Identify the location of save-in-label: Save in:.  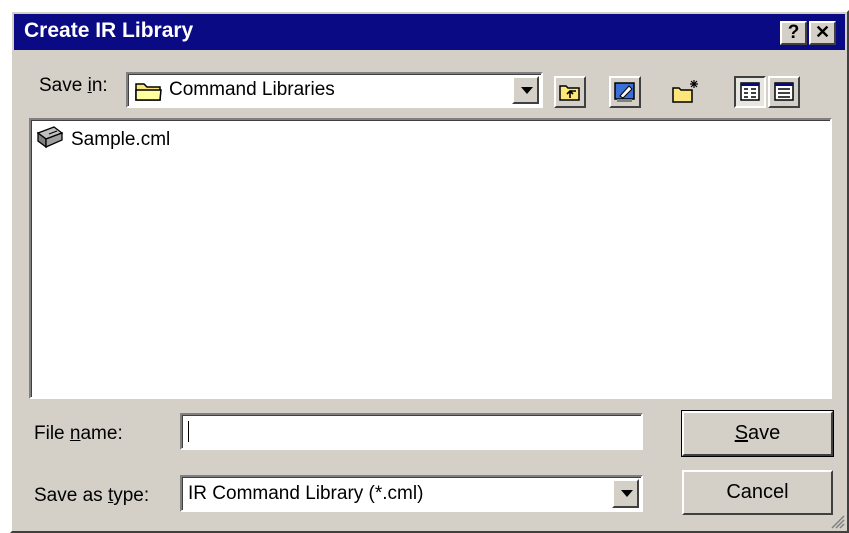
(73, 85).